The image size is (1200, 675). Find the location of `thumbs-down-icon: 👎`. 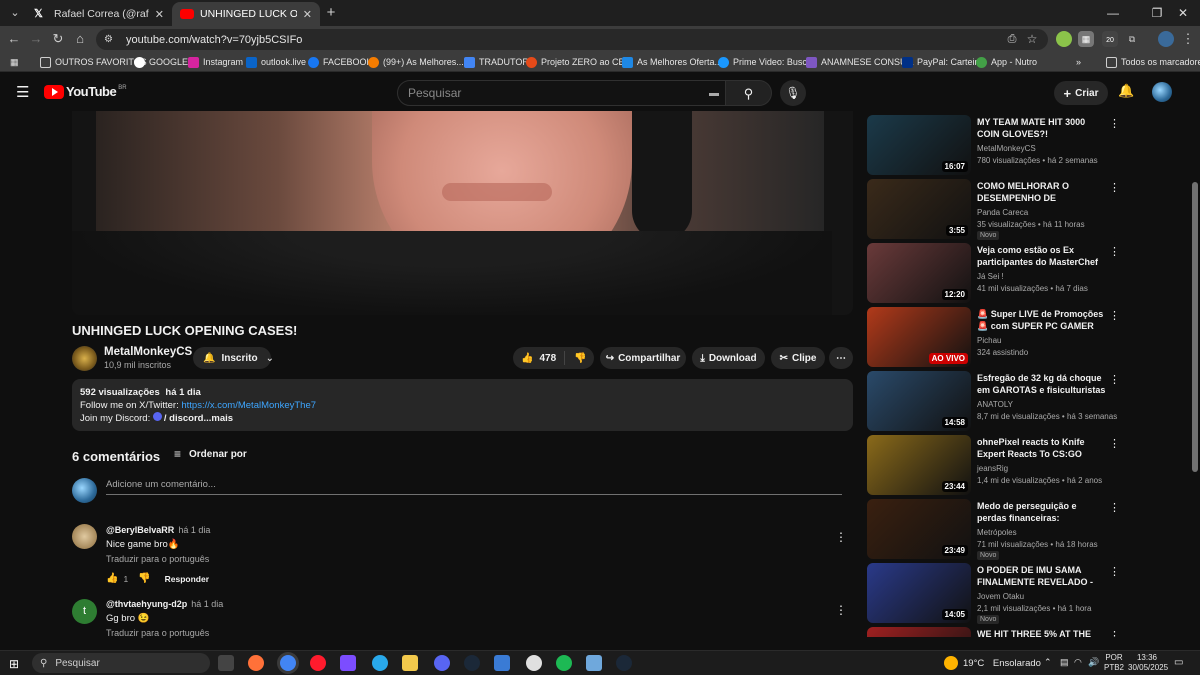

thumbs-down-icon: 👎 is located at coordinates (144, 578).